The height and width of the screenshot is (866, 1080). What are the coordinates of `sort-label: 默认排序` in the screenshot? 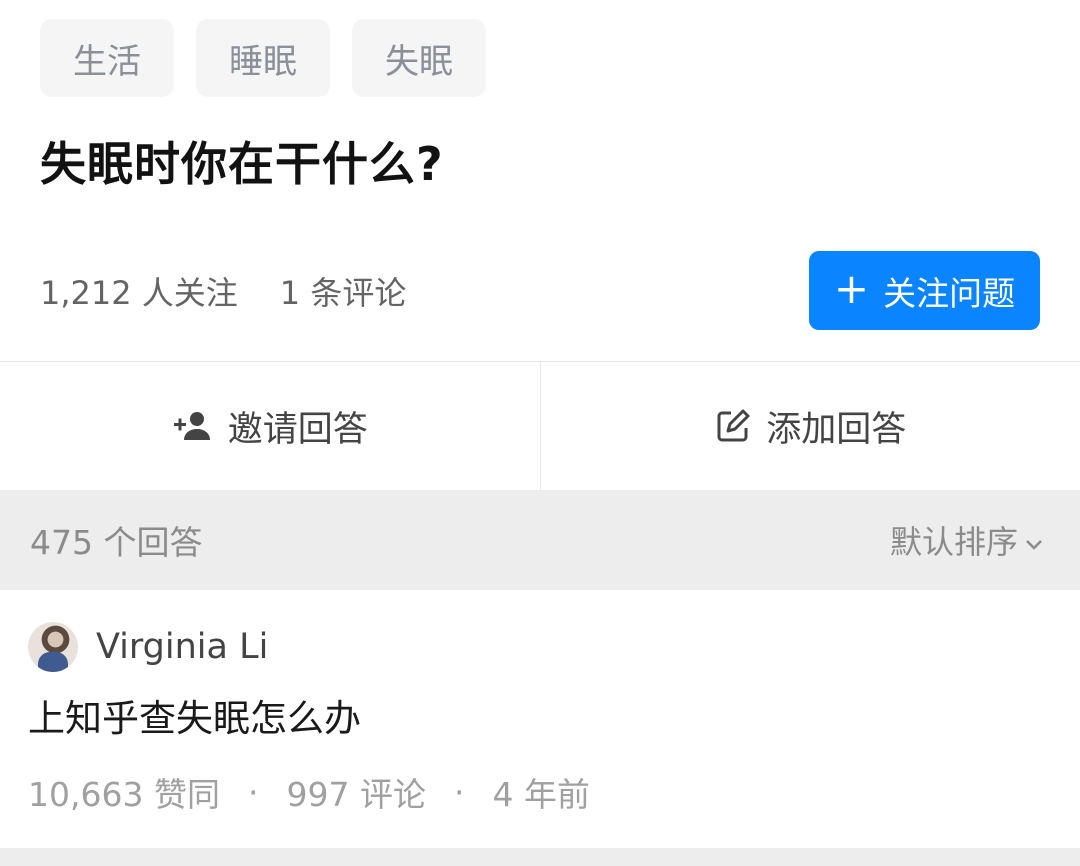 It's located at (953, 542).